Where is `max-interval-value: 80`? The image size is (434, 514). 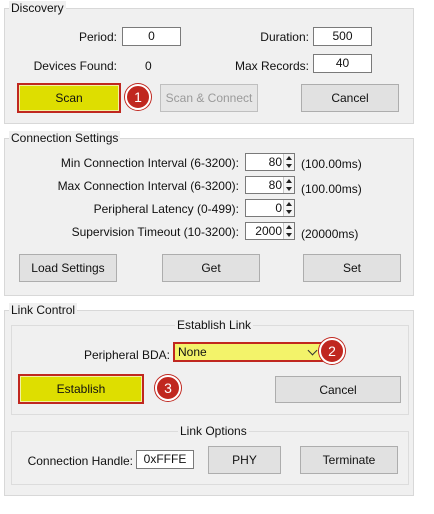 max-interval-value: 80 is located at coordinates (275, 185).